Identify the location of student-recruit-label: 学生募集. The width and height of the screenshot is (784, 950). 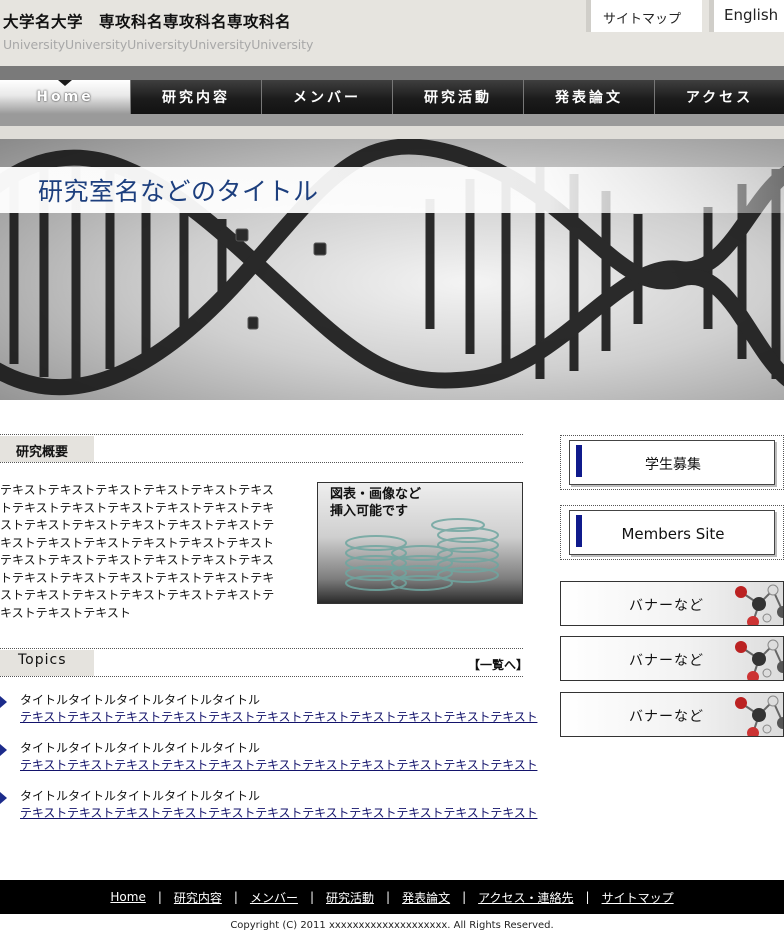
(673, 464).